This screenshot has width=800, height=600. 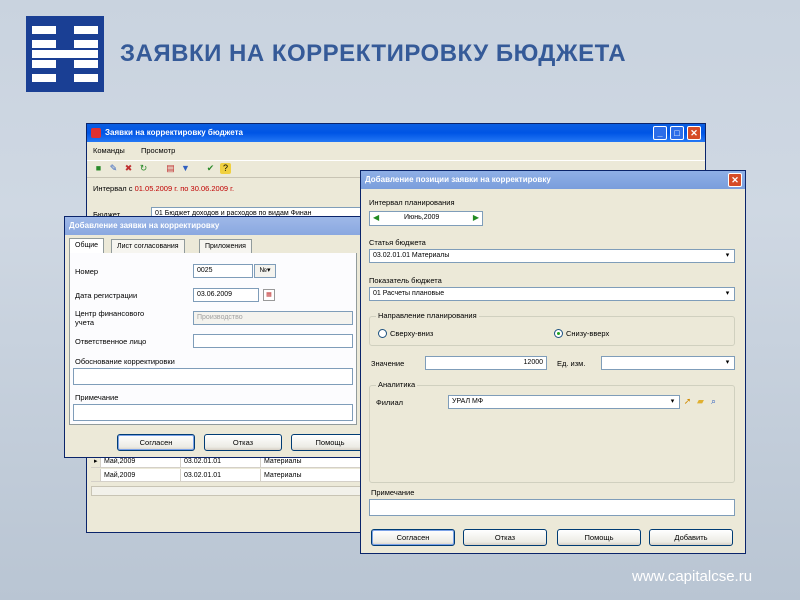 I want to click on fin-center-value: Производство, so click(x=220, y=317).